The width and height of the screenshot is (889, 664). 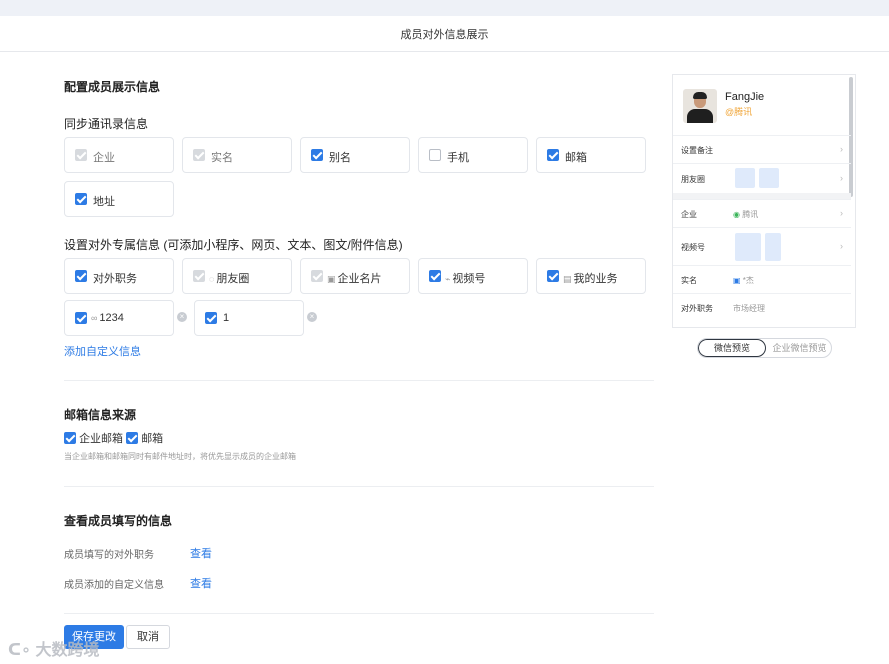 What do you see at coordinates (567, 279) in the screenshot?
I see `business-icon: ▤` at bounding box center [567, 279].